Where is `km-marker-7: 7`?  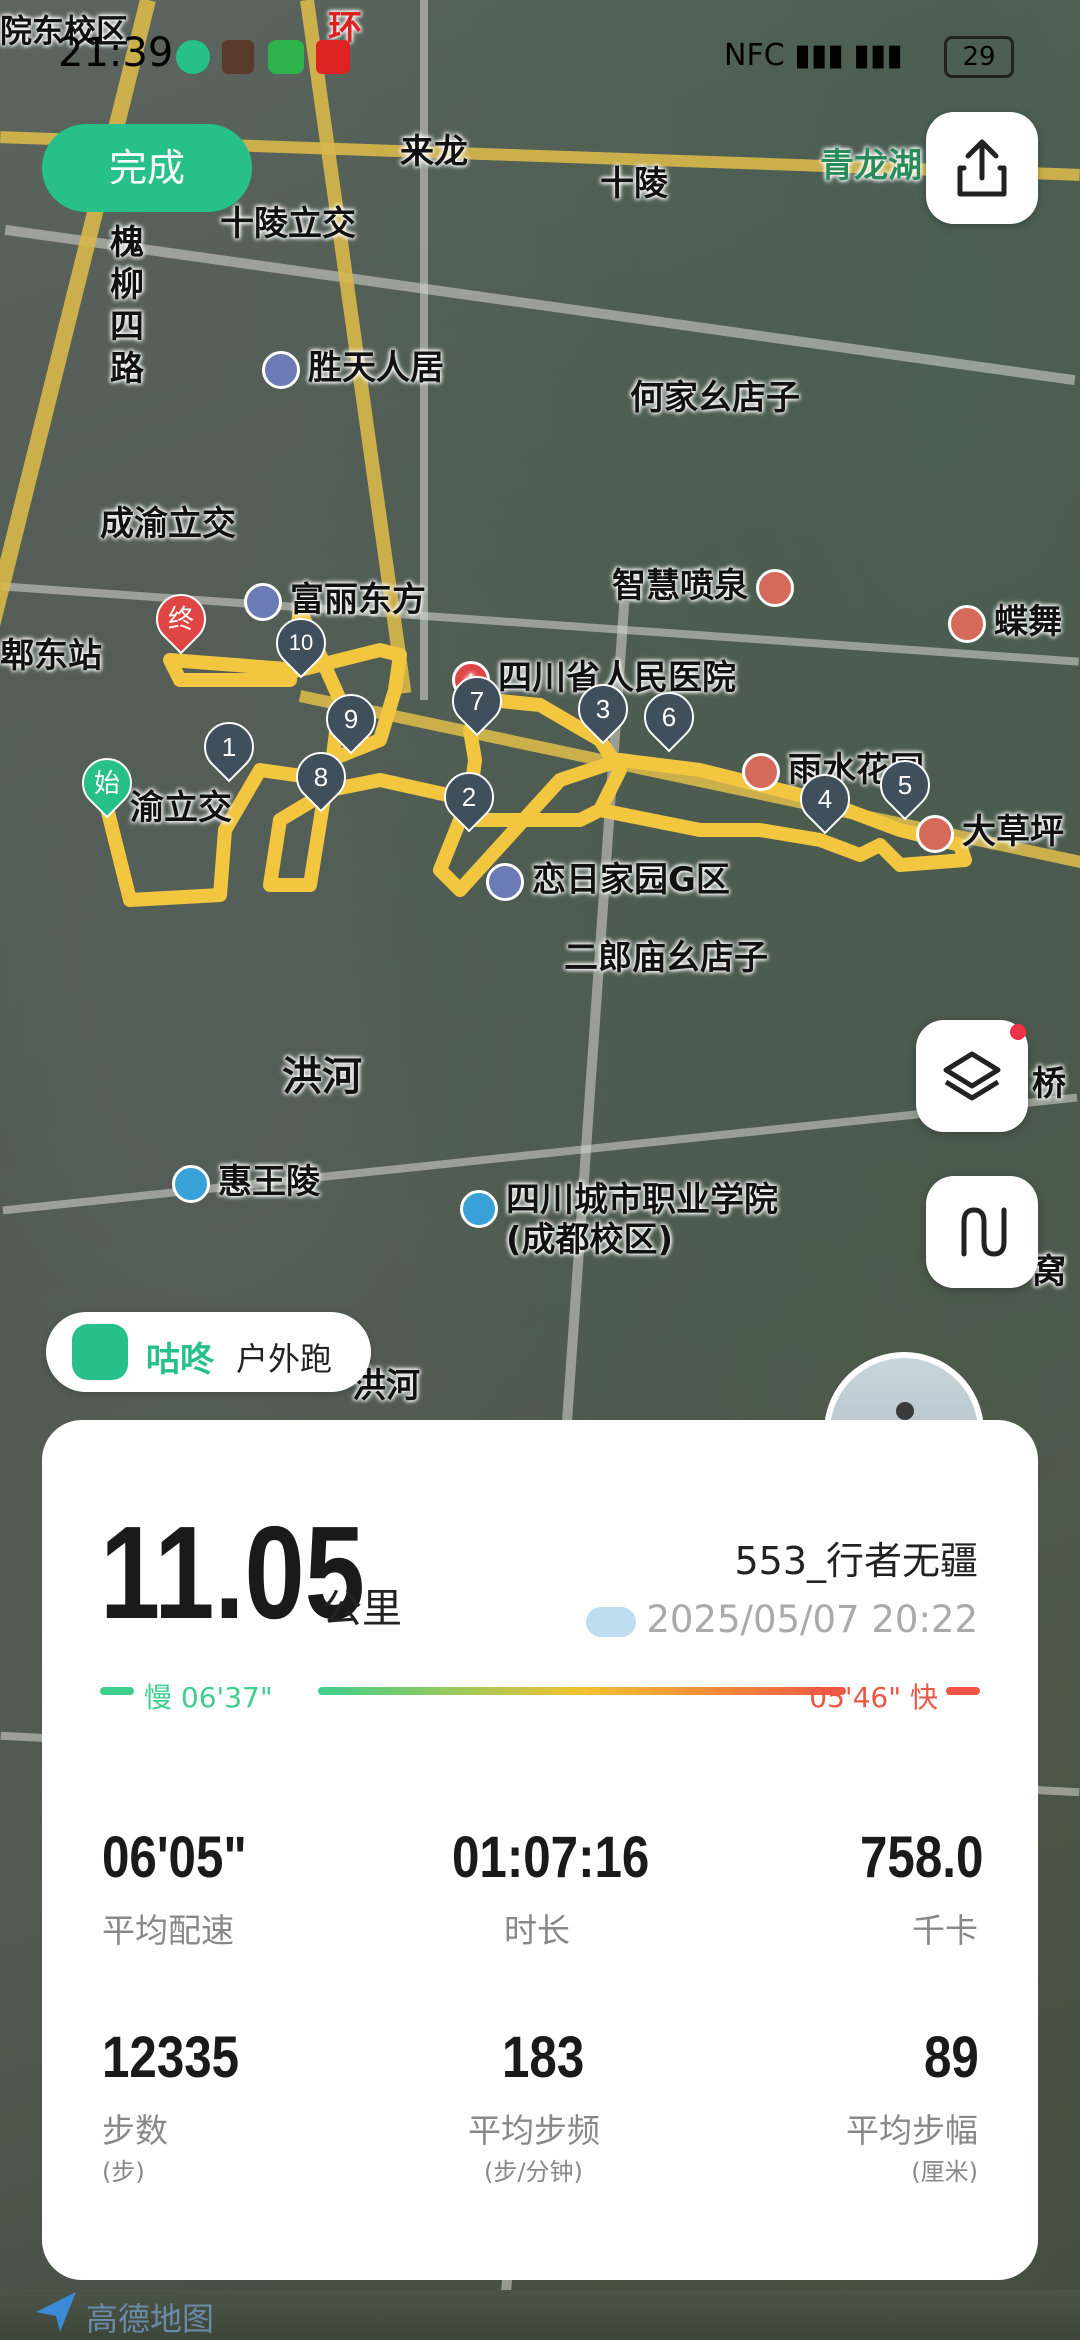 km-marker-7: 7 is located at coordinates (477, 701).